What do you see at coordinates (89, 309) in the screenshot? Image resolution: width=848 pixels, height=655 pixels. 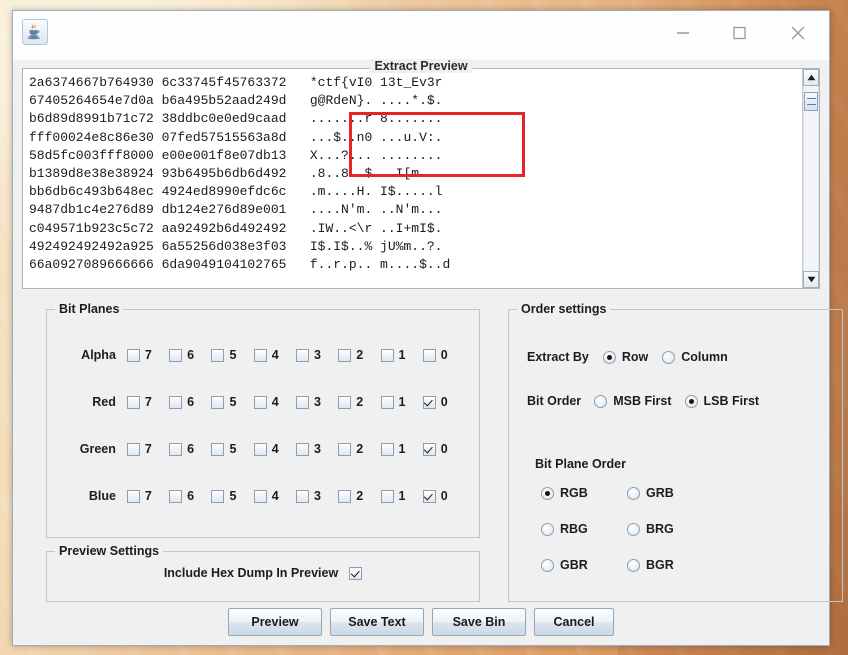 I see `bit-planes-legend: Bit Planes` at bounding box center [89, 309].